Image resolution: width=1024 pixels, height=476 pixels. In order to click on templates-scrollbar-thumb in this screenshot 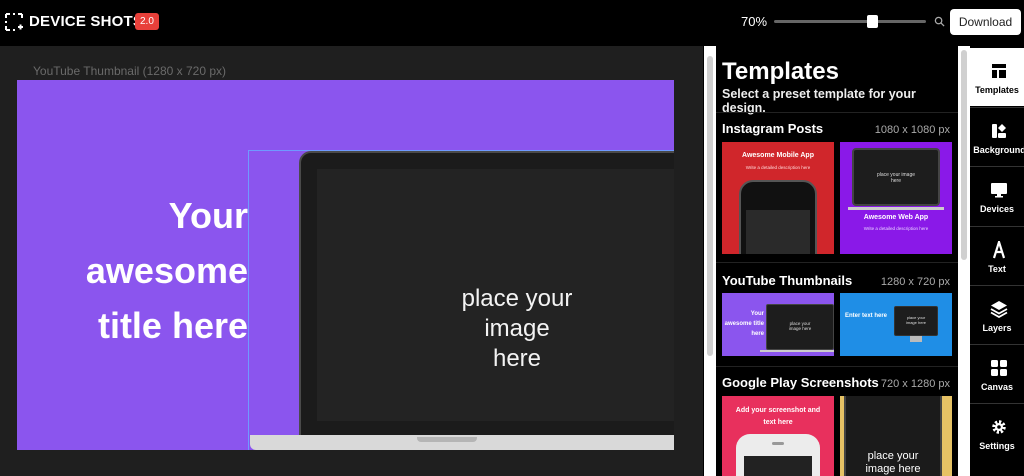, I will do `click(964, 155)`.